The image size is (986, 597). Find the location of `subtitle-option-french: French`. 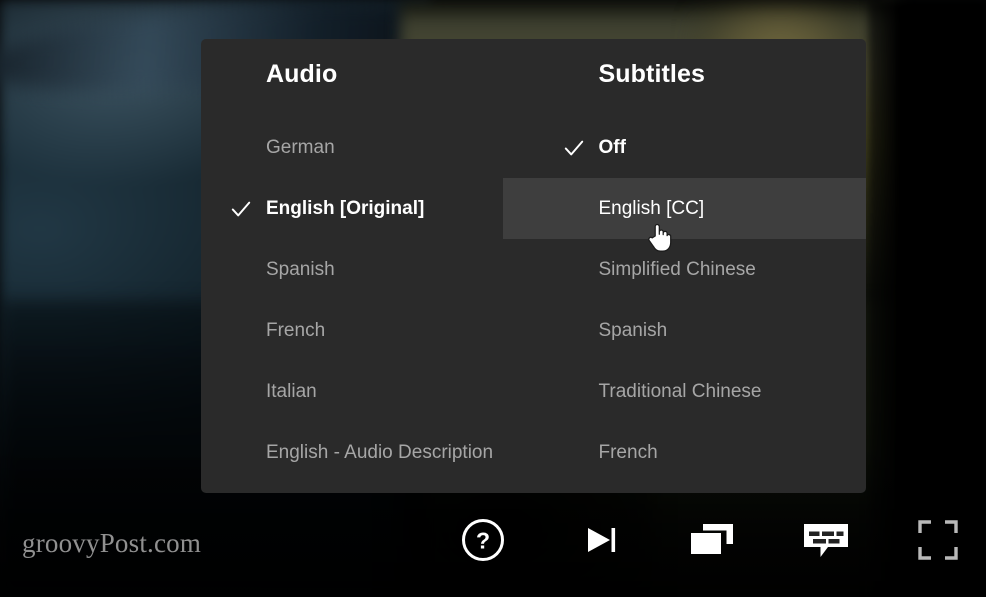

subtitle-option-french: French is located at coordinates (700, 452).